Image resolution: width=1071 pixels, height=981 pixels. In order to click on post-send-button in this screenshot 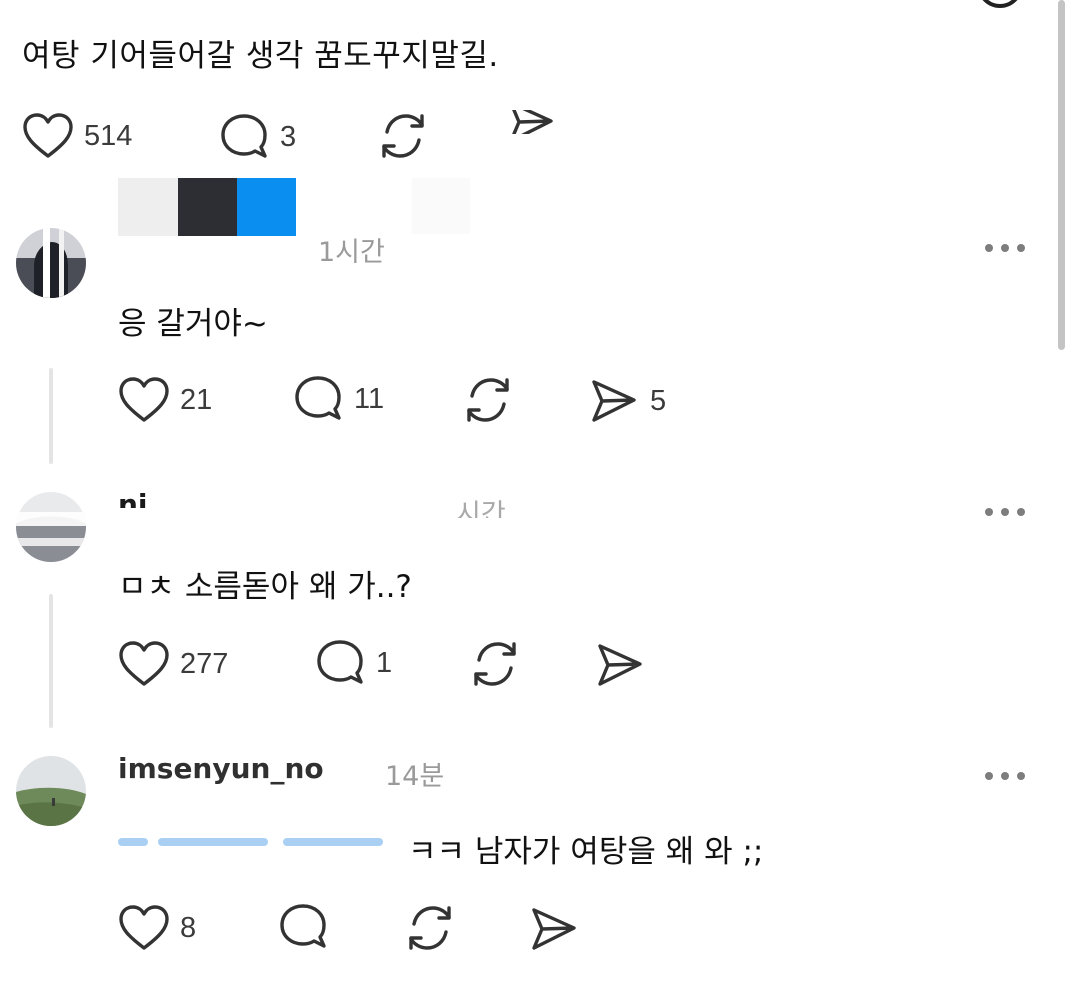, I will do `click(531, 122)`.